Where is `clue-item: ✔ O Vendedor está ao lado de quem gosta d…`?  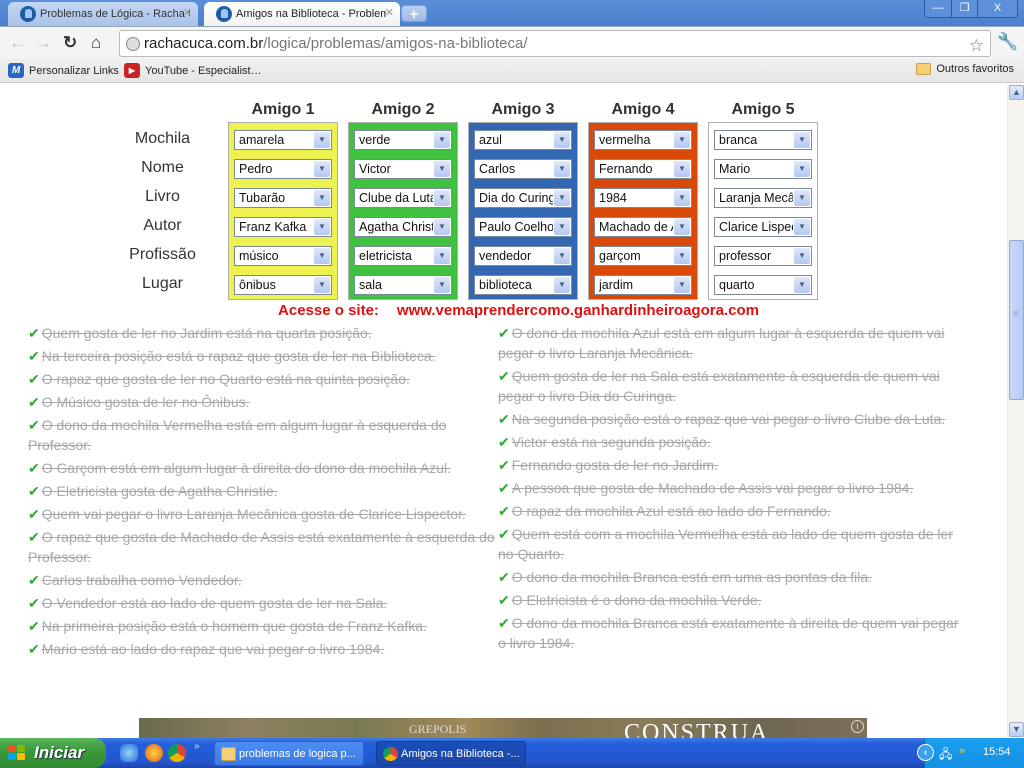
clue-item: ✔ O Vendedor está ao lado de quem gosta d… is located at coordinates (263, 603).